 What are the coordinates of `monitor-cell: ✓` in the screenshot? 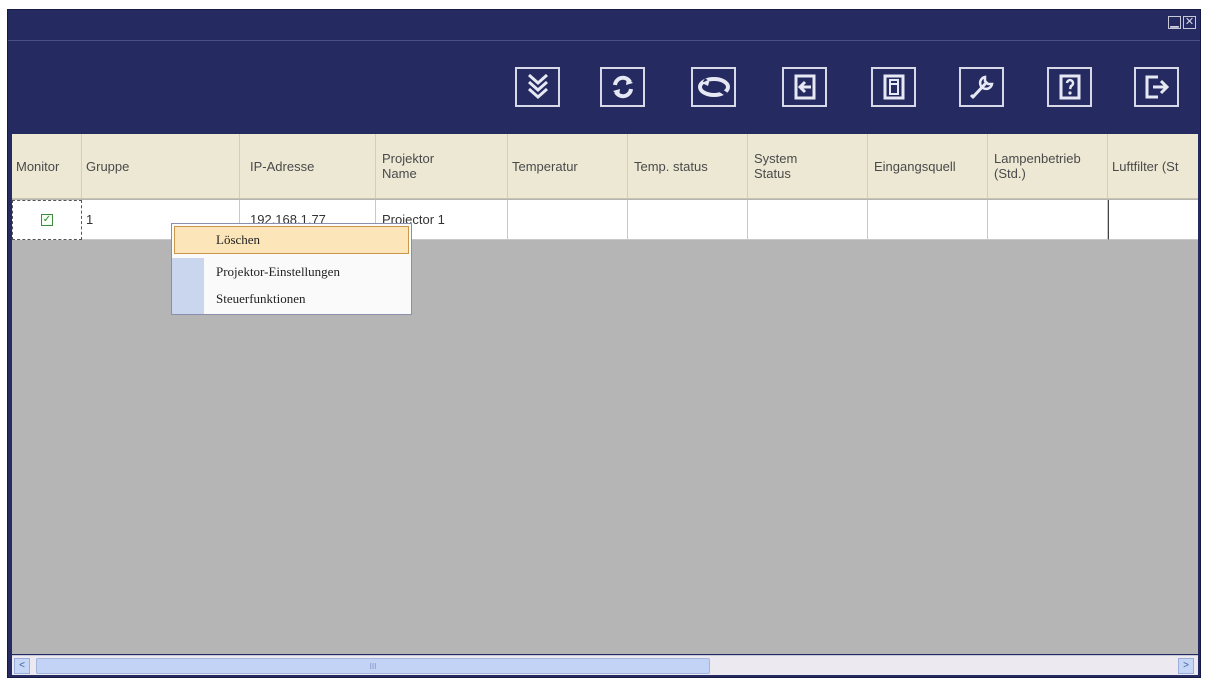 It's located at (47, 220).